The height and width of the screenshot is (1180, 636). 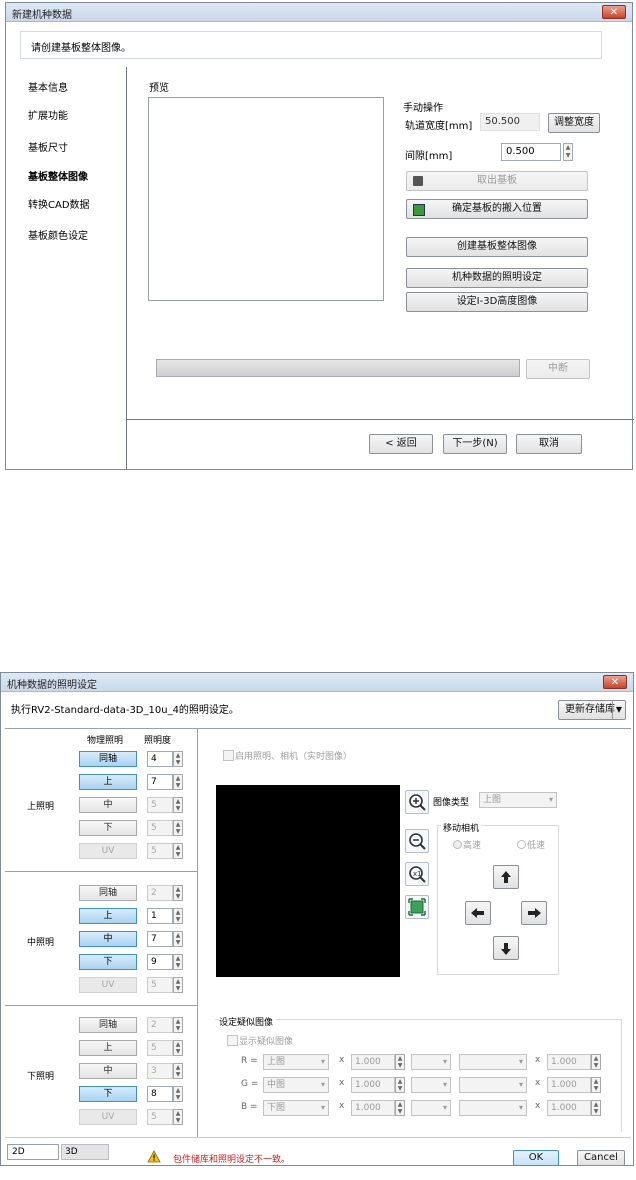 What do you see at coordinates (59, 203) in the screenshot?
I see `nav-item-cad-convert: 转换CAD数据` at bounding box center [59, 203].